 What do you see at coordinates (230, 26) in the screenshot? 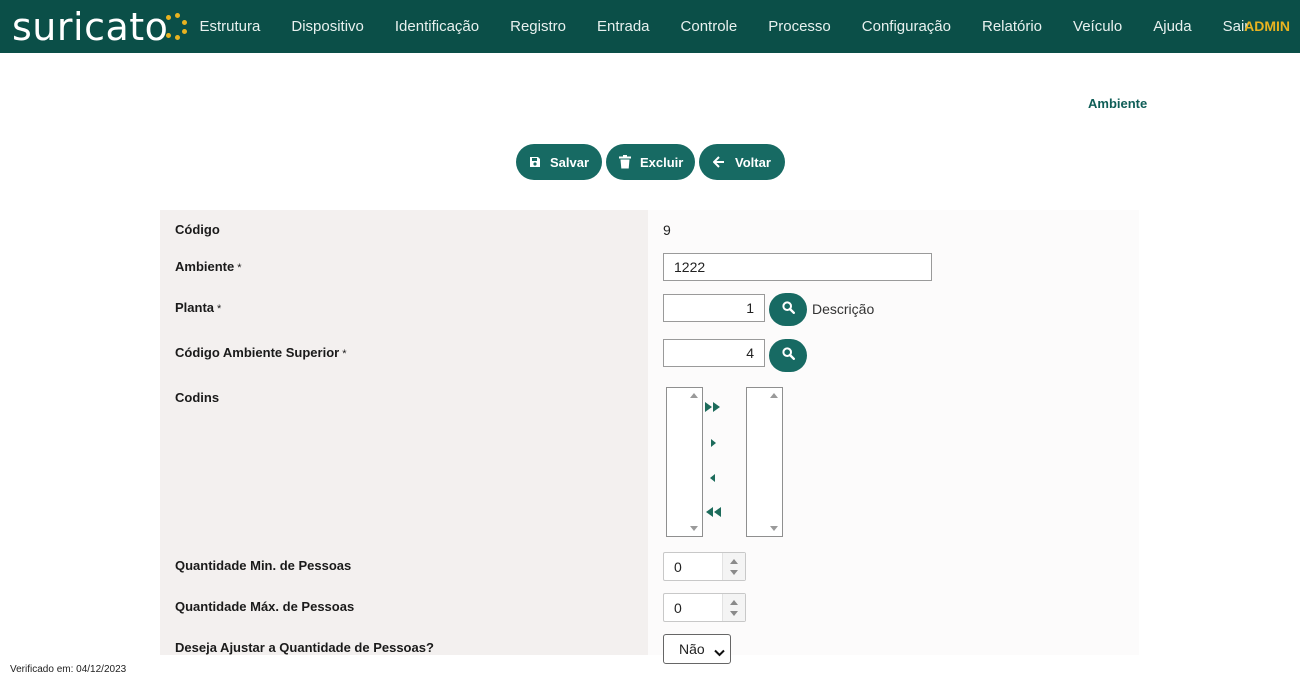
I see `menu-estrutura: Estrutura` at bounding box center [230, 26].